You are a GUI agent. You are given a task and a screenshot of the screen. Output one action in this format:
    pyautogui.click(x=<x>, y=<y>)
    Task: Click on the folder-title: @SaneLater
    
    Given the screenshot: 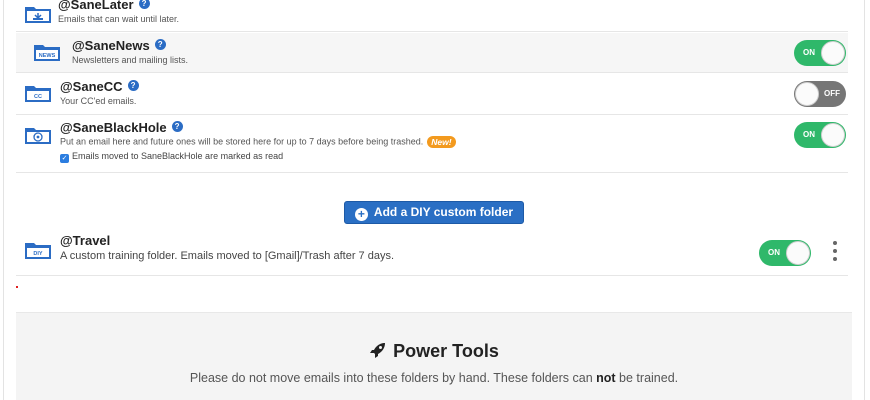 What is the action you would take?
    pyautogui.click(x=96, y=6)
    